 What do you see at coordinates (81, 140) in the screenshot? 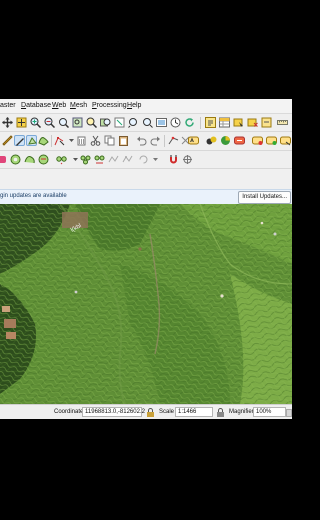
I see `delete-selected-icon` at bounding box center [81, 140].